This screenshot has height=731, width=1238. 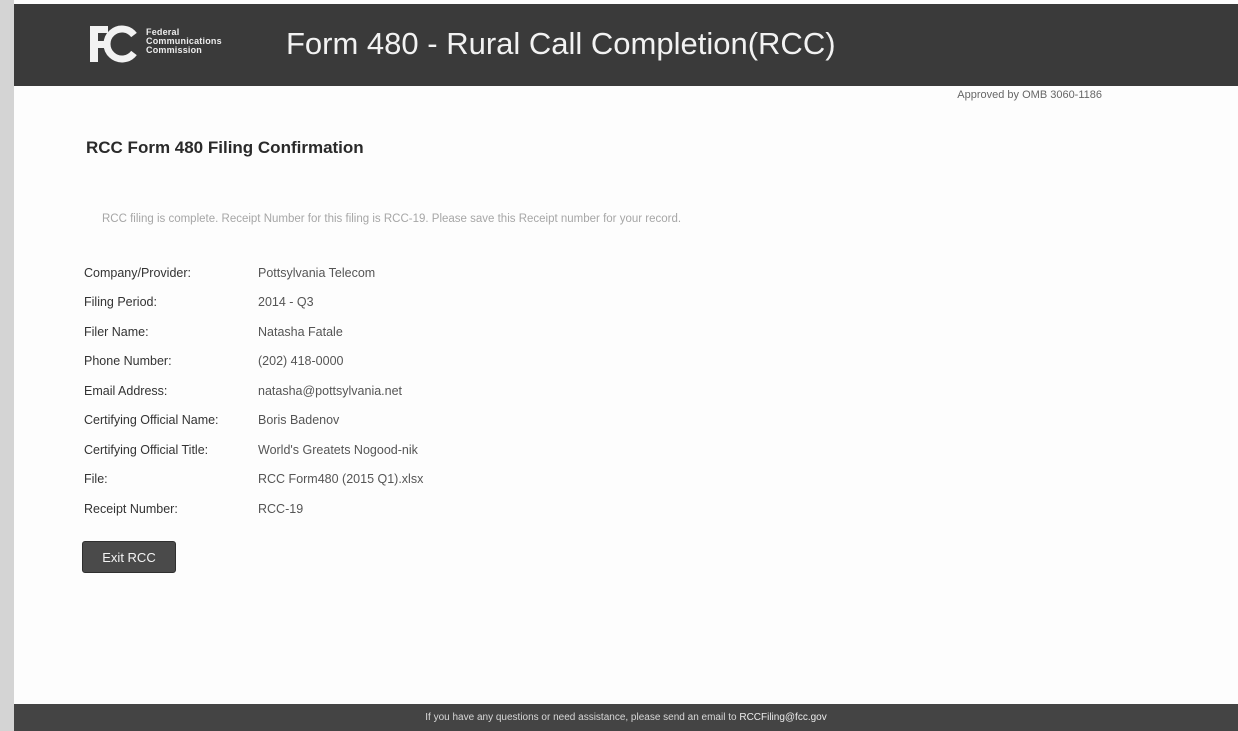 What do you see at coordinates (253, 273) in the screenshot?
I see `detail-row-company: Company/Provider: Pottsylvania Telecom` at bounding box center [253, 273].